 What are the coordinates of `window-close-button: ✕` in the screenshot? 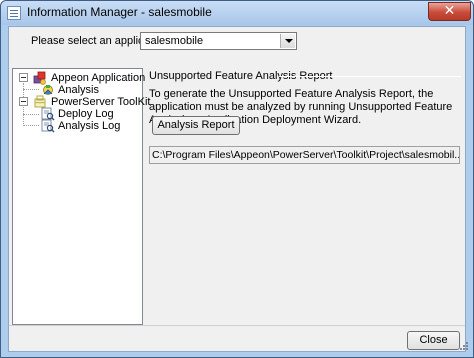 It's located at (449, 11).